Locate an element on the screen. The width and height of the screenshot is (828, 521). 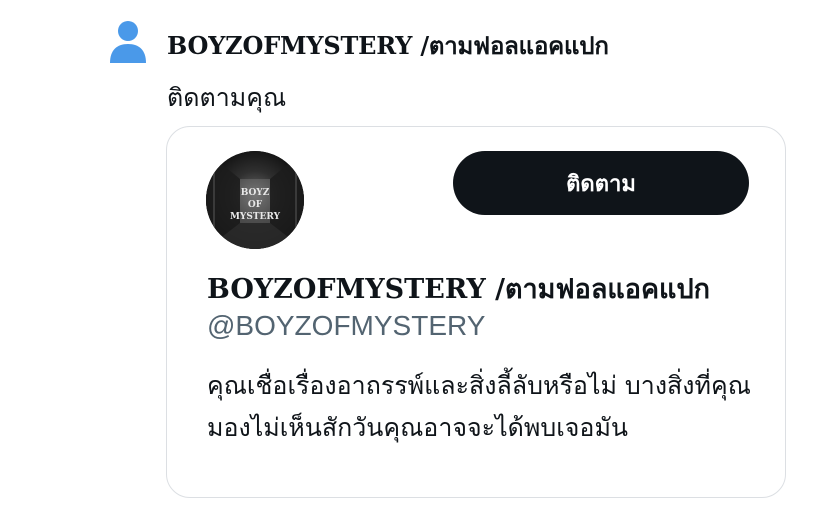
profile-avatar: BOYZ OF MYSTERY is located at coordinates (255, 200).